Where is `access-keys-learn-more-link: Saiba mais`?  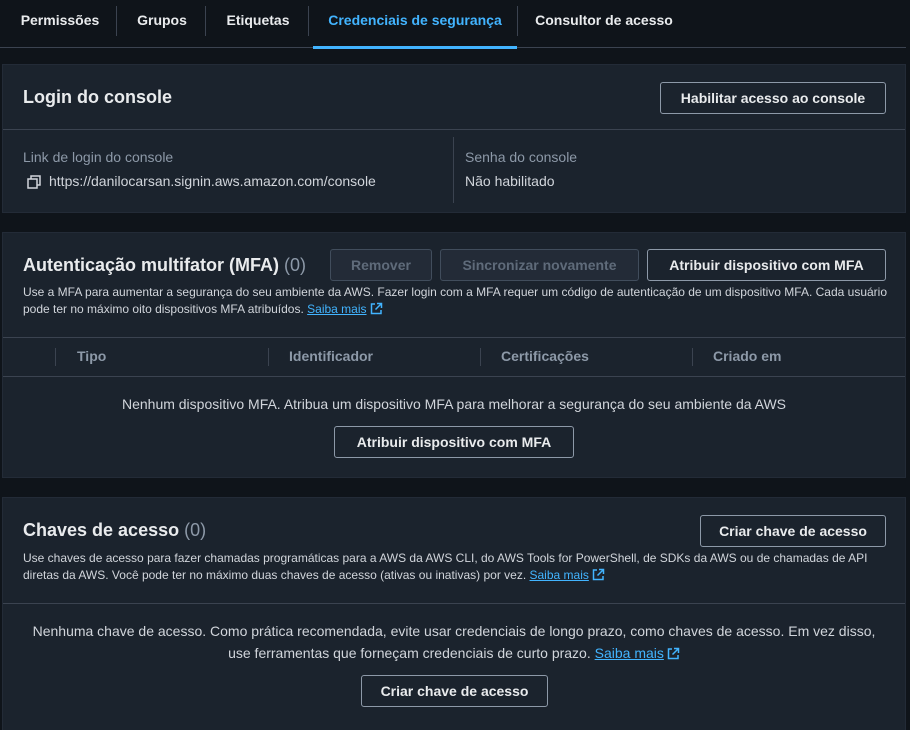 access-keys-learn-more-link: Saiba mais is located at coordinates (559, 575).